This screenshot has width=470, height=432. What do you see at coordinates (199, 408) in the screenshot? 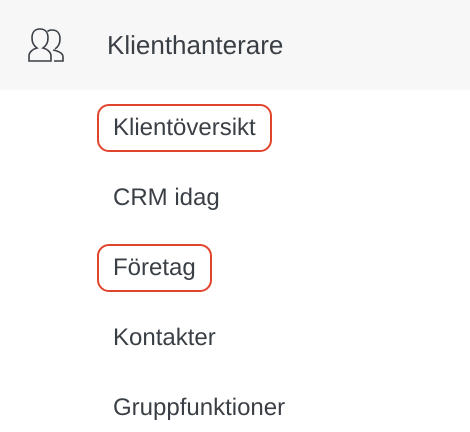
I see `menu-item: Gruppfunktioner` at bounding box center [199, 408].